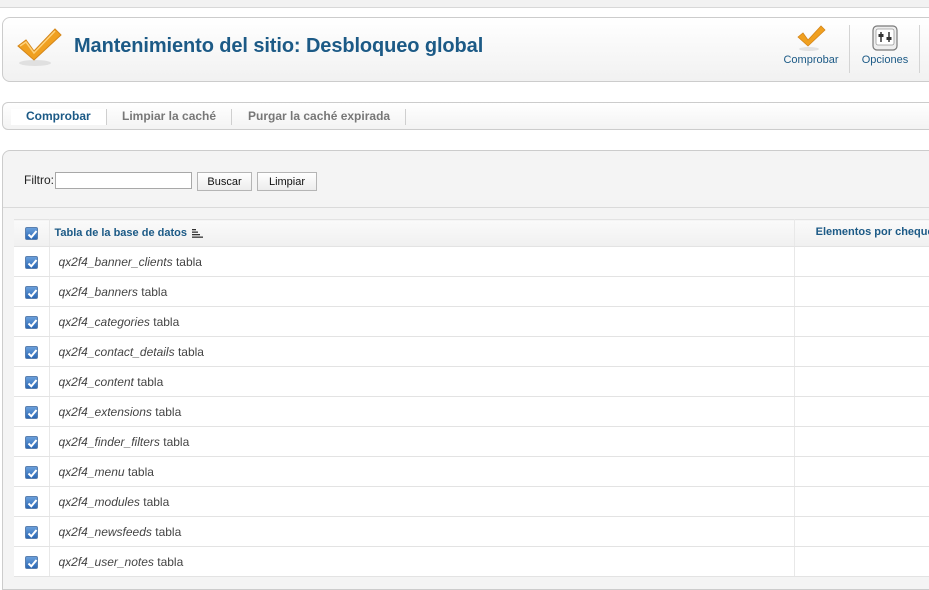 This screenshot has height=590, width=929. Describe the element at coordinates (120, 233) in the screenshot. I see `column-header-table-label: Tabla de la base de datos` at that location.